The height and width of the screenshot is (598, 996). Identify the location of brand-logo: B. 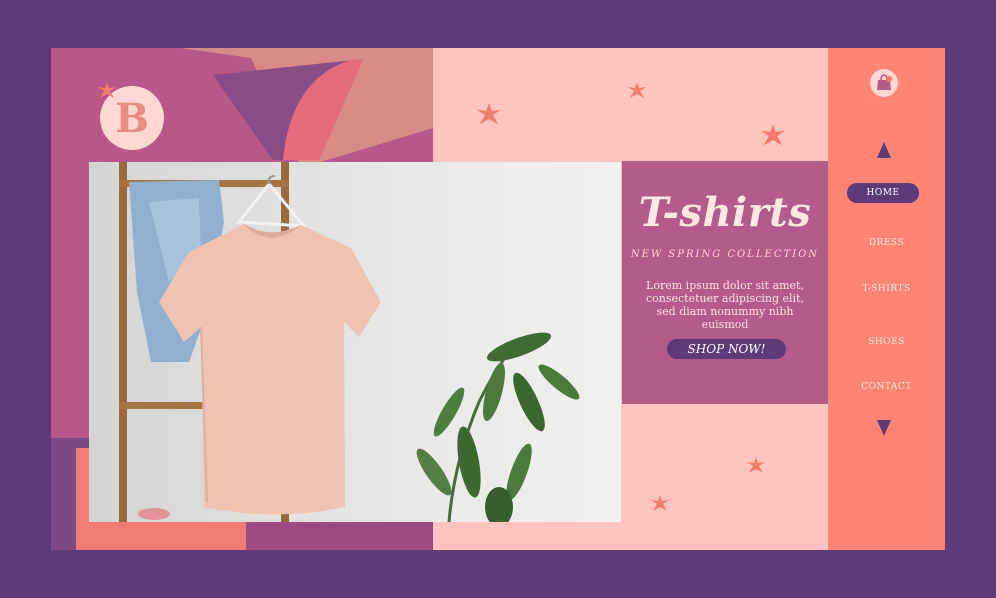
(131, 116).